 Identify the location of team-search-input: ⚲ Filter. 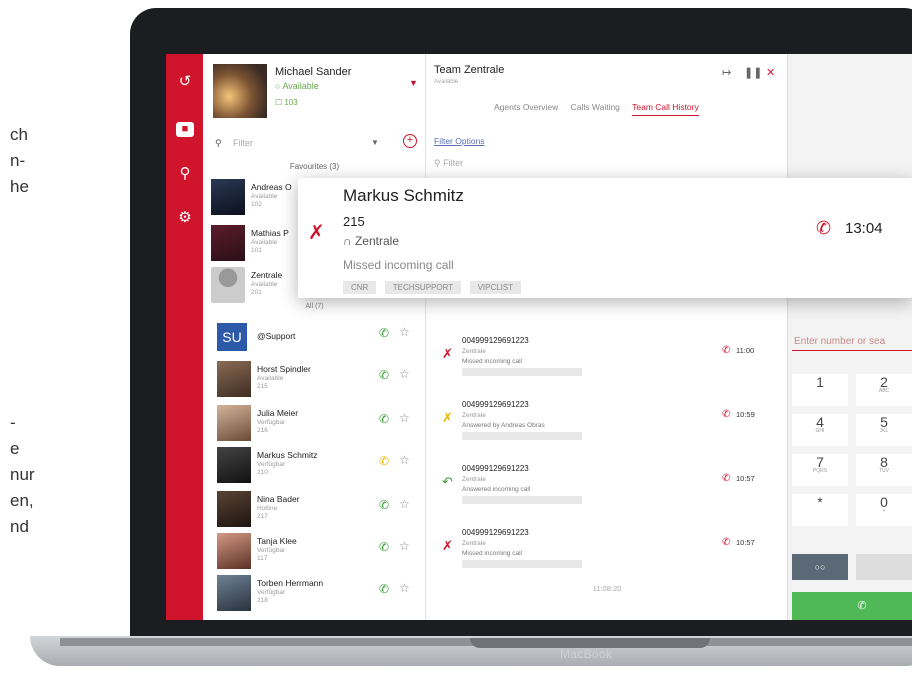
(448, 163).